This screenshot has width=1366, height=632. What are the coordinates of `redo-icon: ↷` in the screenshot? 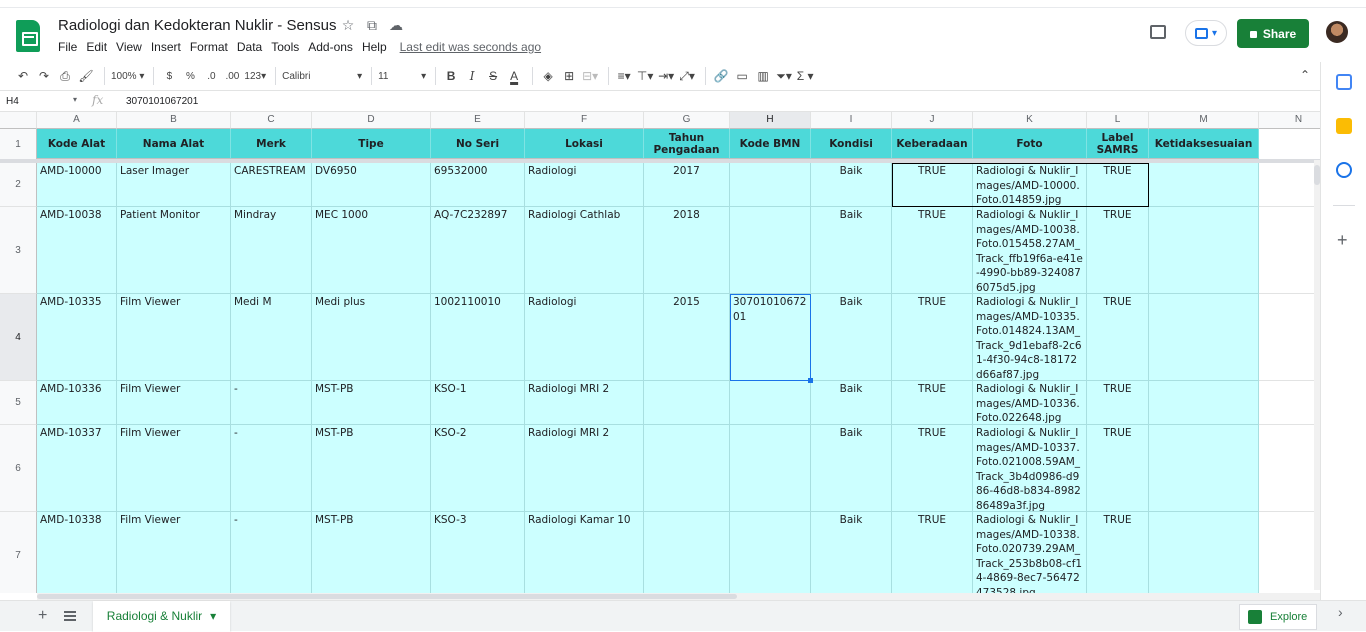 It's located at (44, 76).